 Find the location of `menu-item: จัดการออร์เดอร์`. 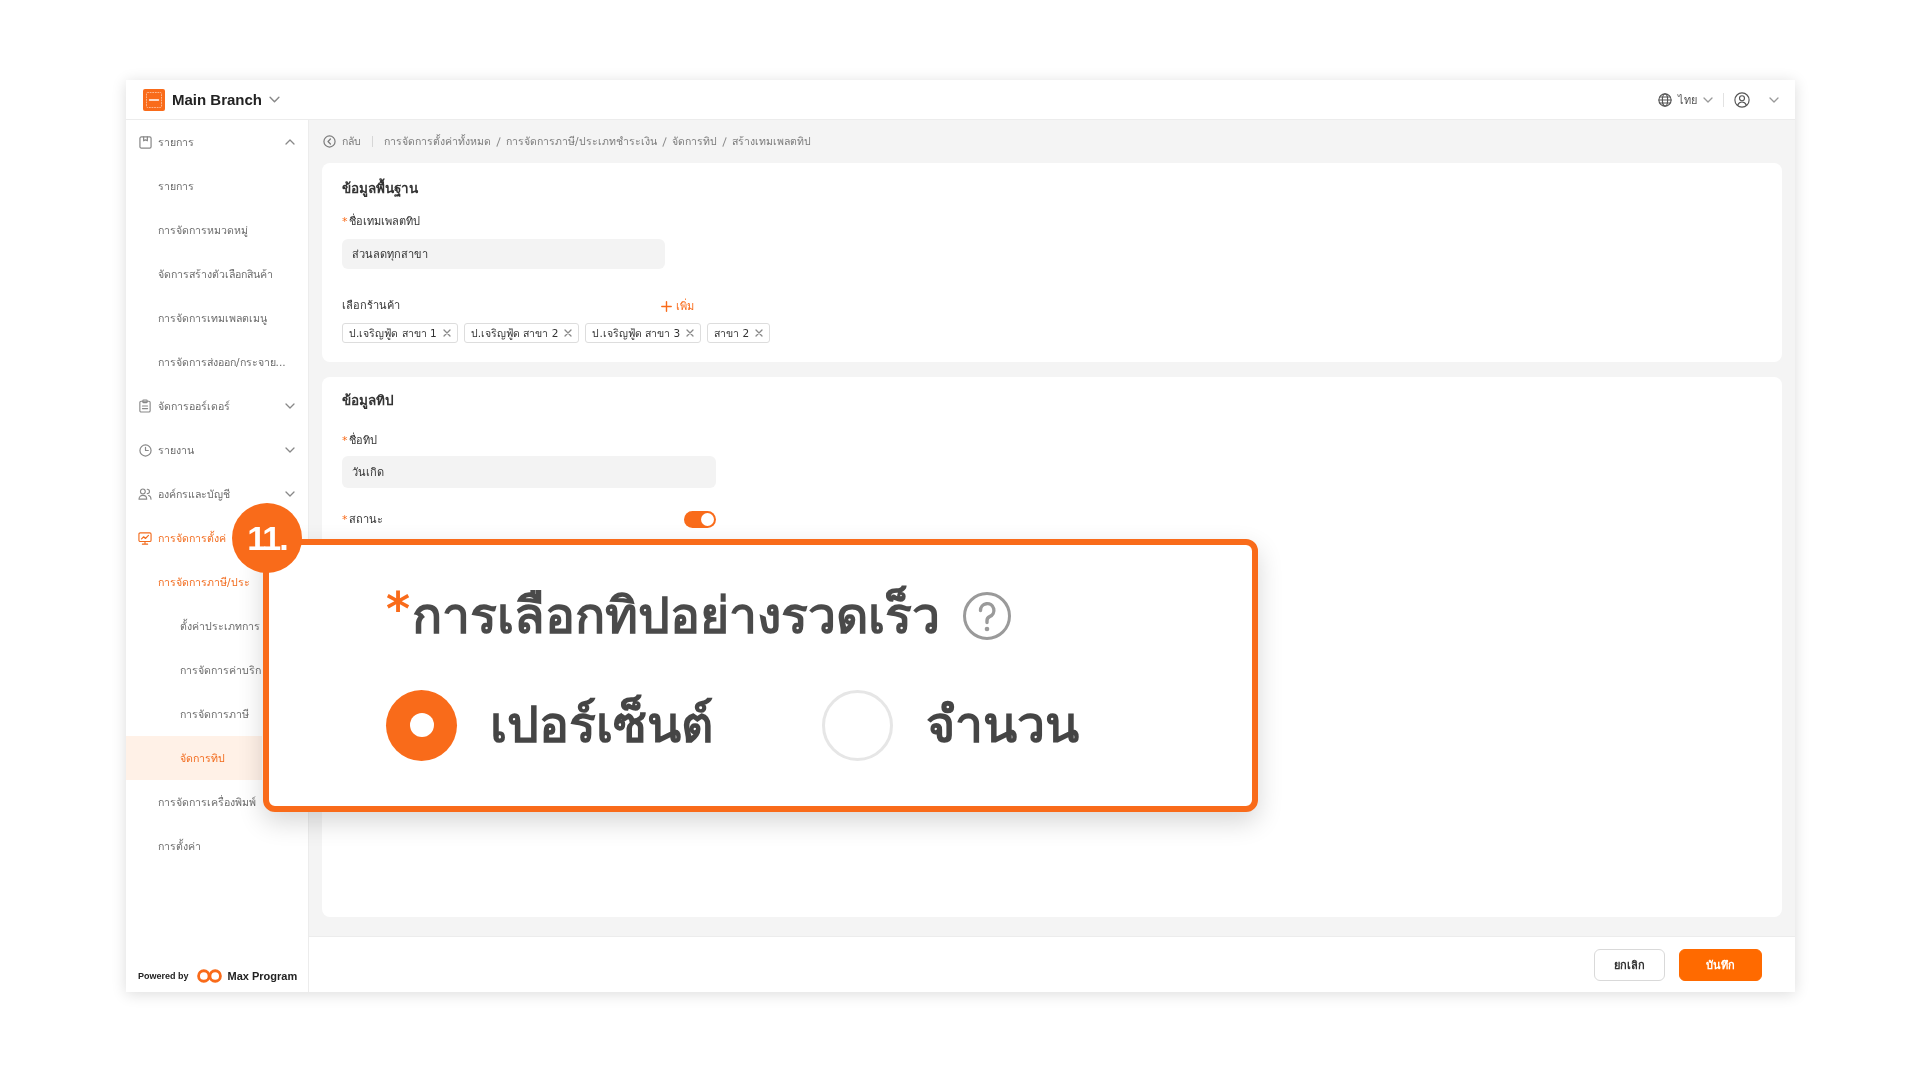

menu-item: จัดการออร์เดอร์ is located at coordinates (179, 406).